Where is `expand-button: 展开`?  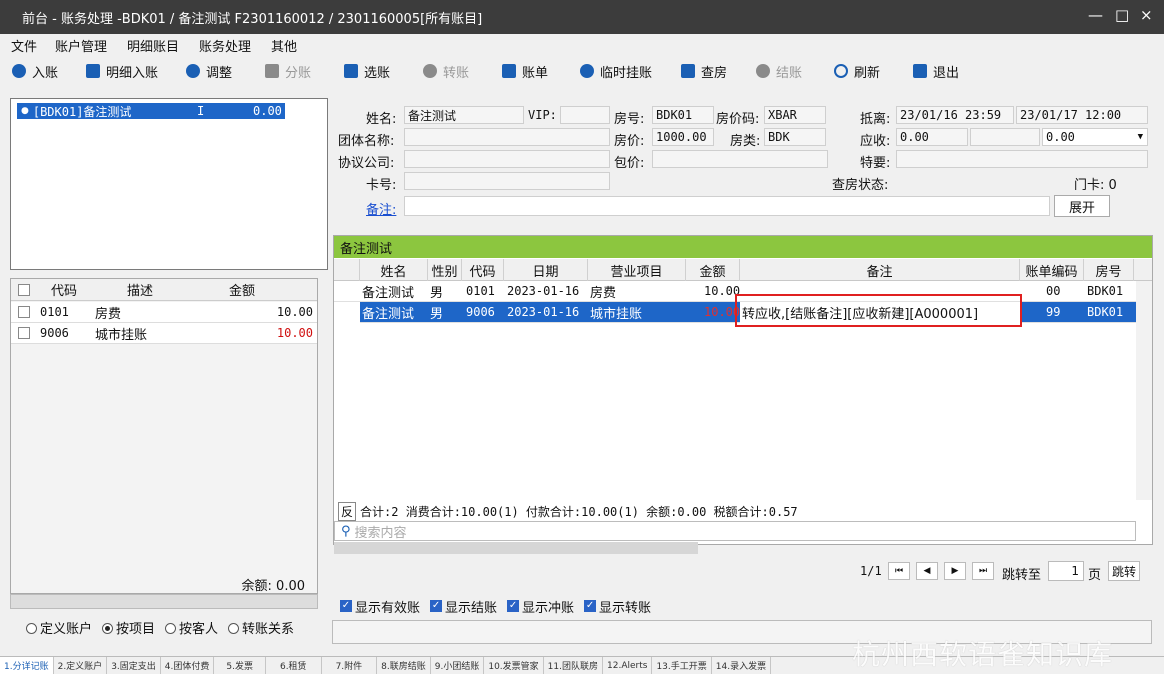
expand-button: 展开 is located at coordinates (1082, 206).